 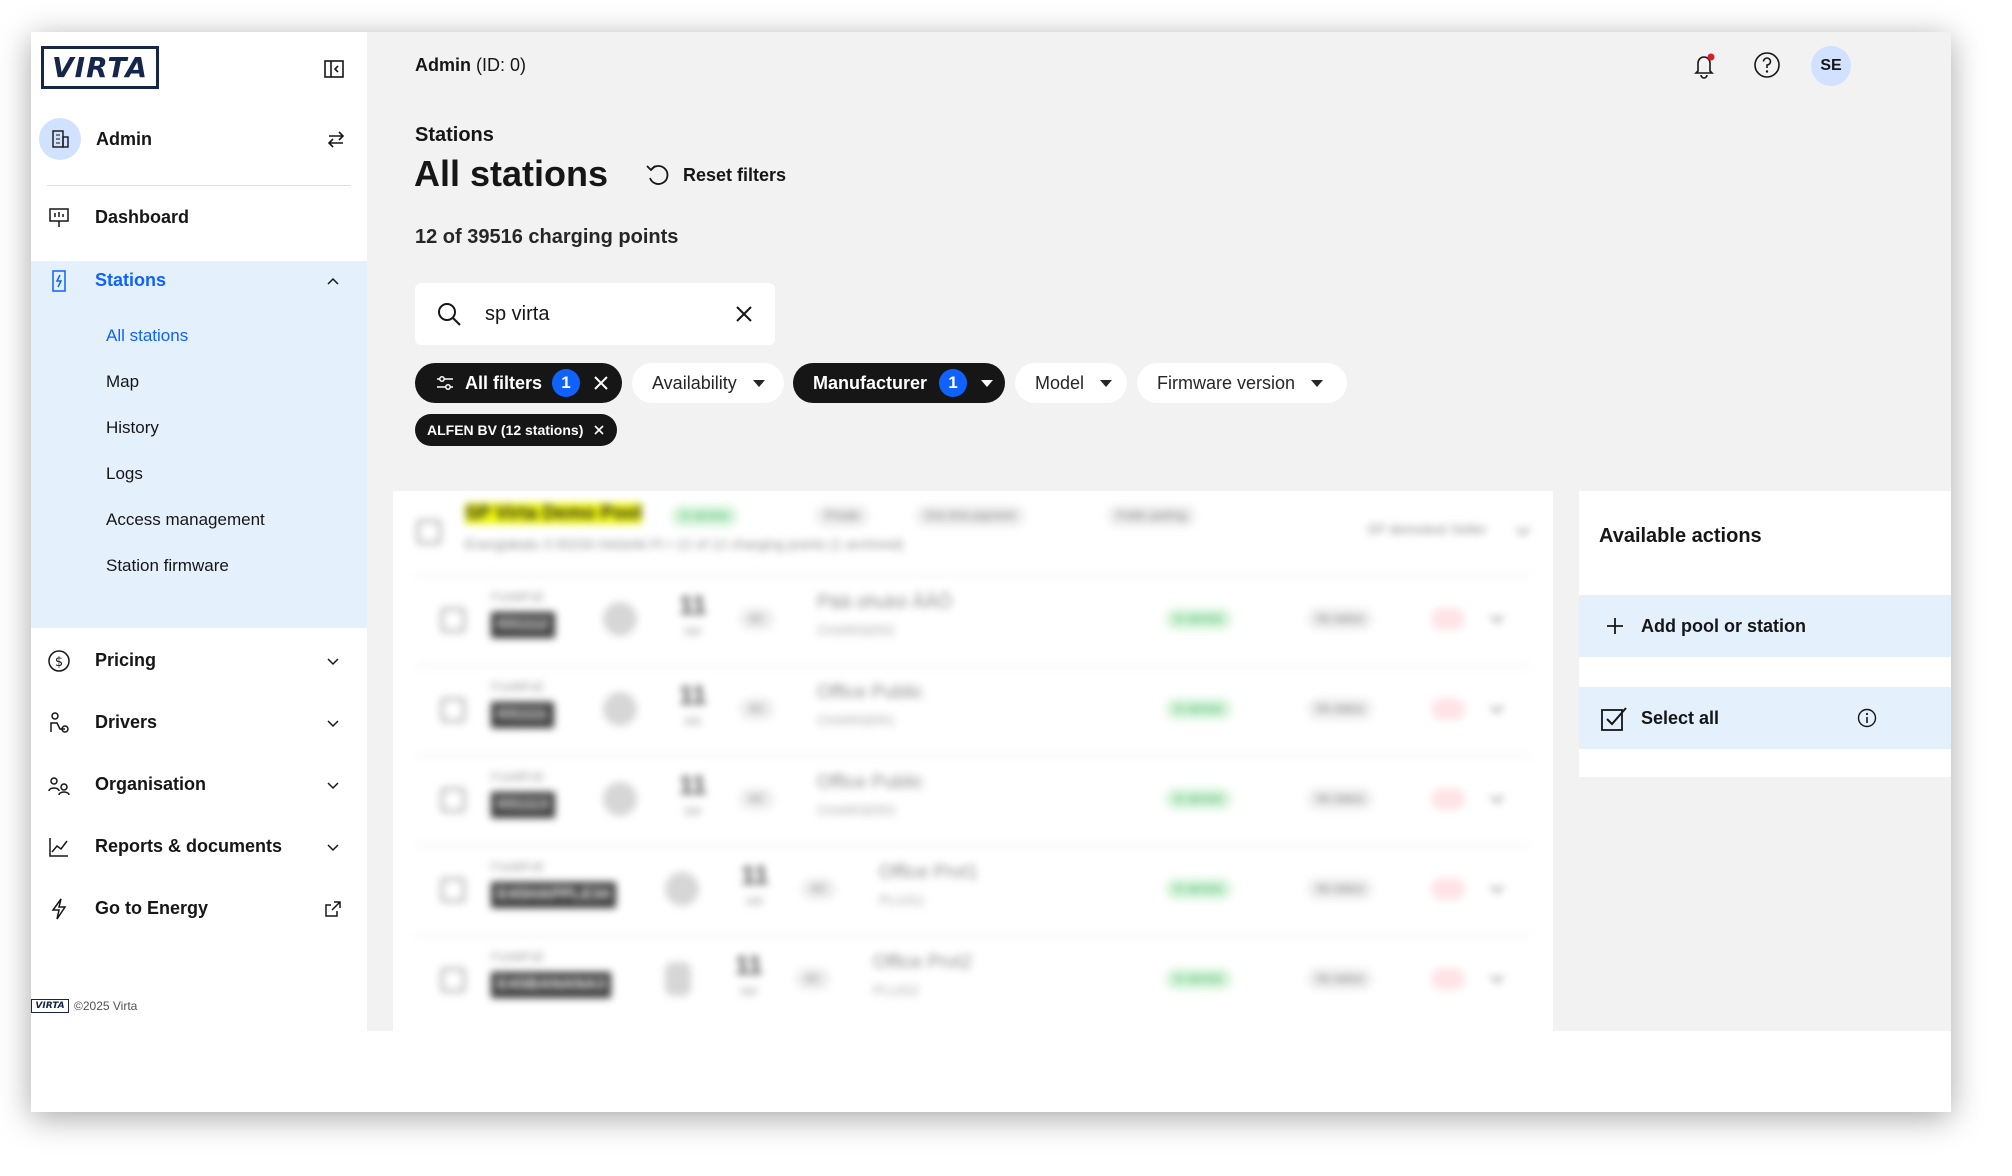 I want to click on station-id: E4SHAPPLE34, so click(x=553, y=895).